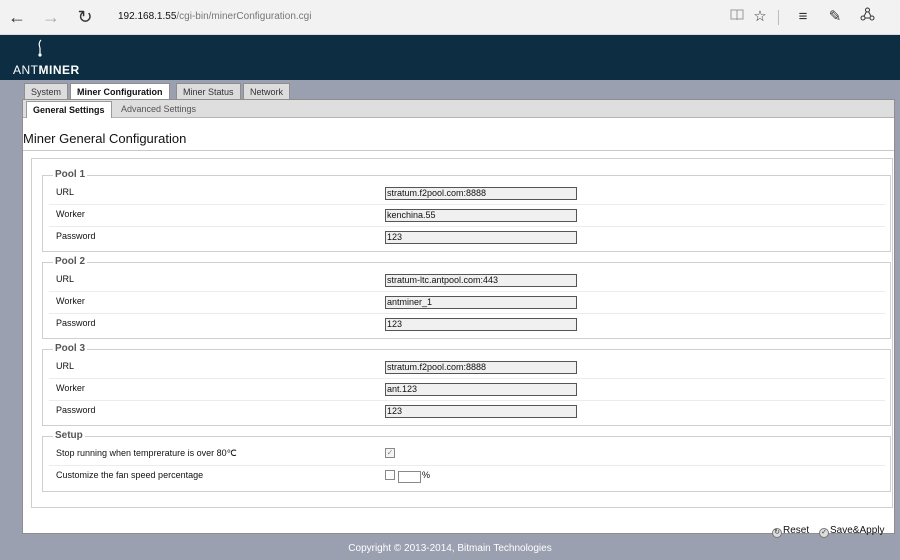 The image size is (900, 560). I want to click on pool-2-url-input: stratum-ltc.antpool.com:443, so click(481, 280).